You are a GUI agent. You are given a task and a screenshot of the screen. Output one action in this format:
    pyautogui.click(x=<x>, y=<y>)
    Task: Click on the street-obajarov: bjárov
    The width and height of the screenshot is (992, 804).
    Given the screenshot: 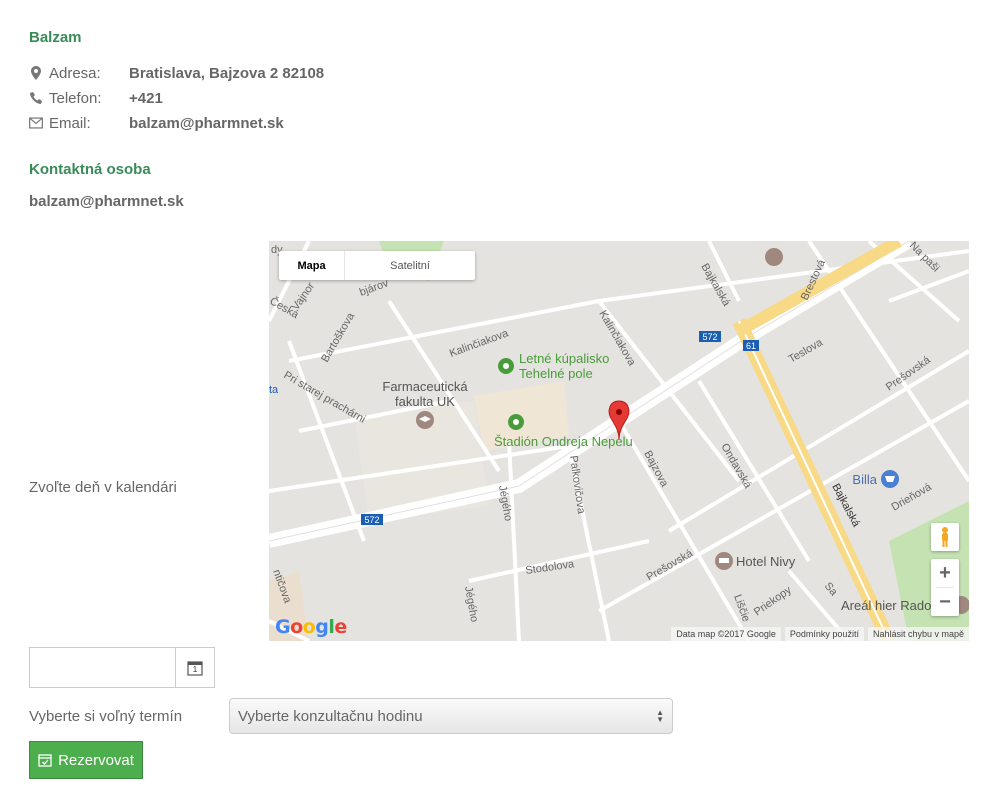 What is the action you would take?
    pyautogui.click(x=374, y=288)
    